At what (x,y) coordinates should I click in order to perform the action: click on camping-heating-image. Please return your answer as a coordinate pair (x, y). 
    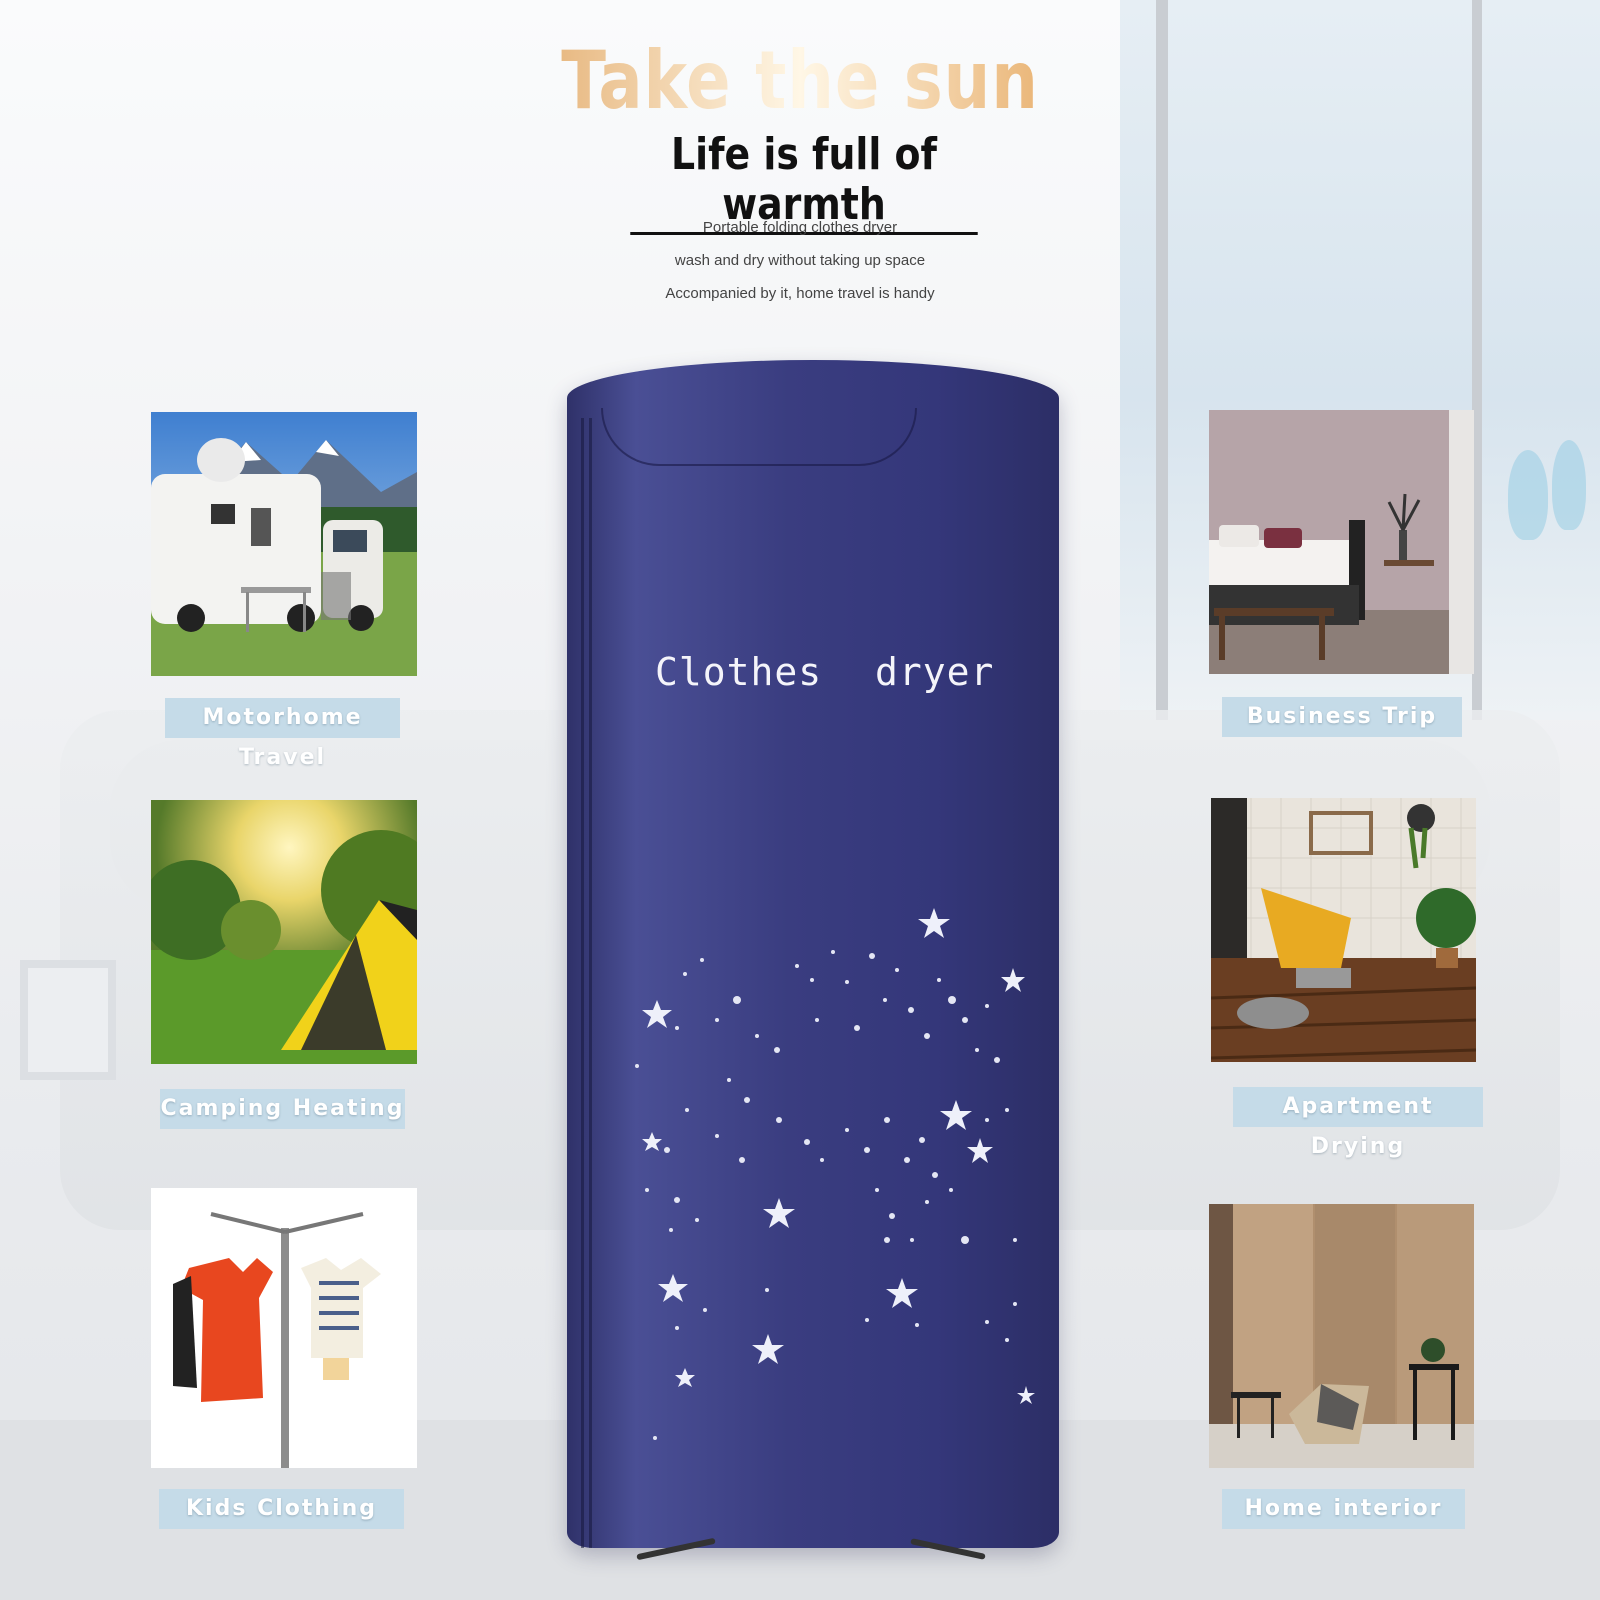
    Looking at the image, I should click on (284, 932).